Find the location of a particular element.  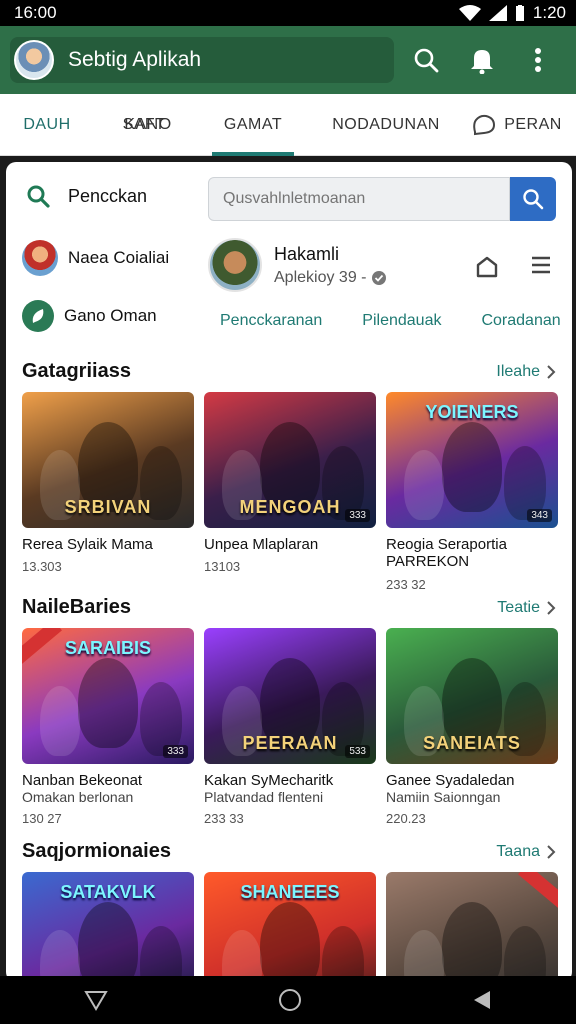

card-meta: 130 27 is located at coordinates (42, 819).